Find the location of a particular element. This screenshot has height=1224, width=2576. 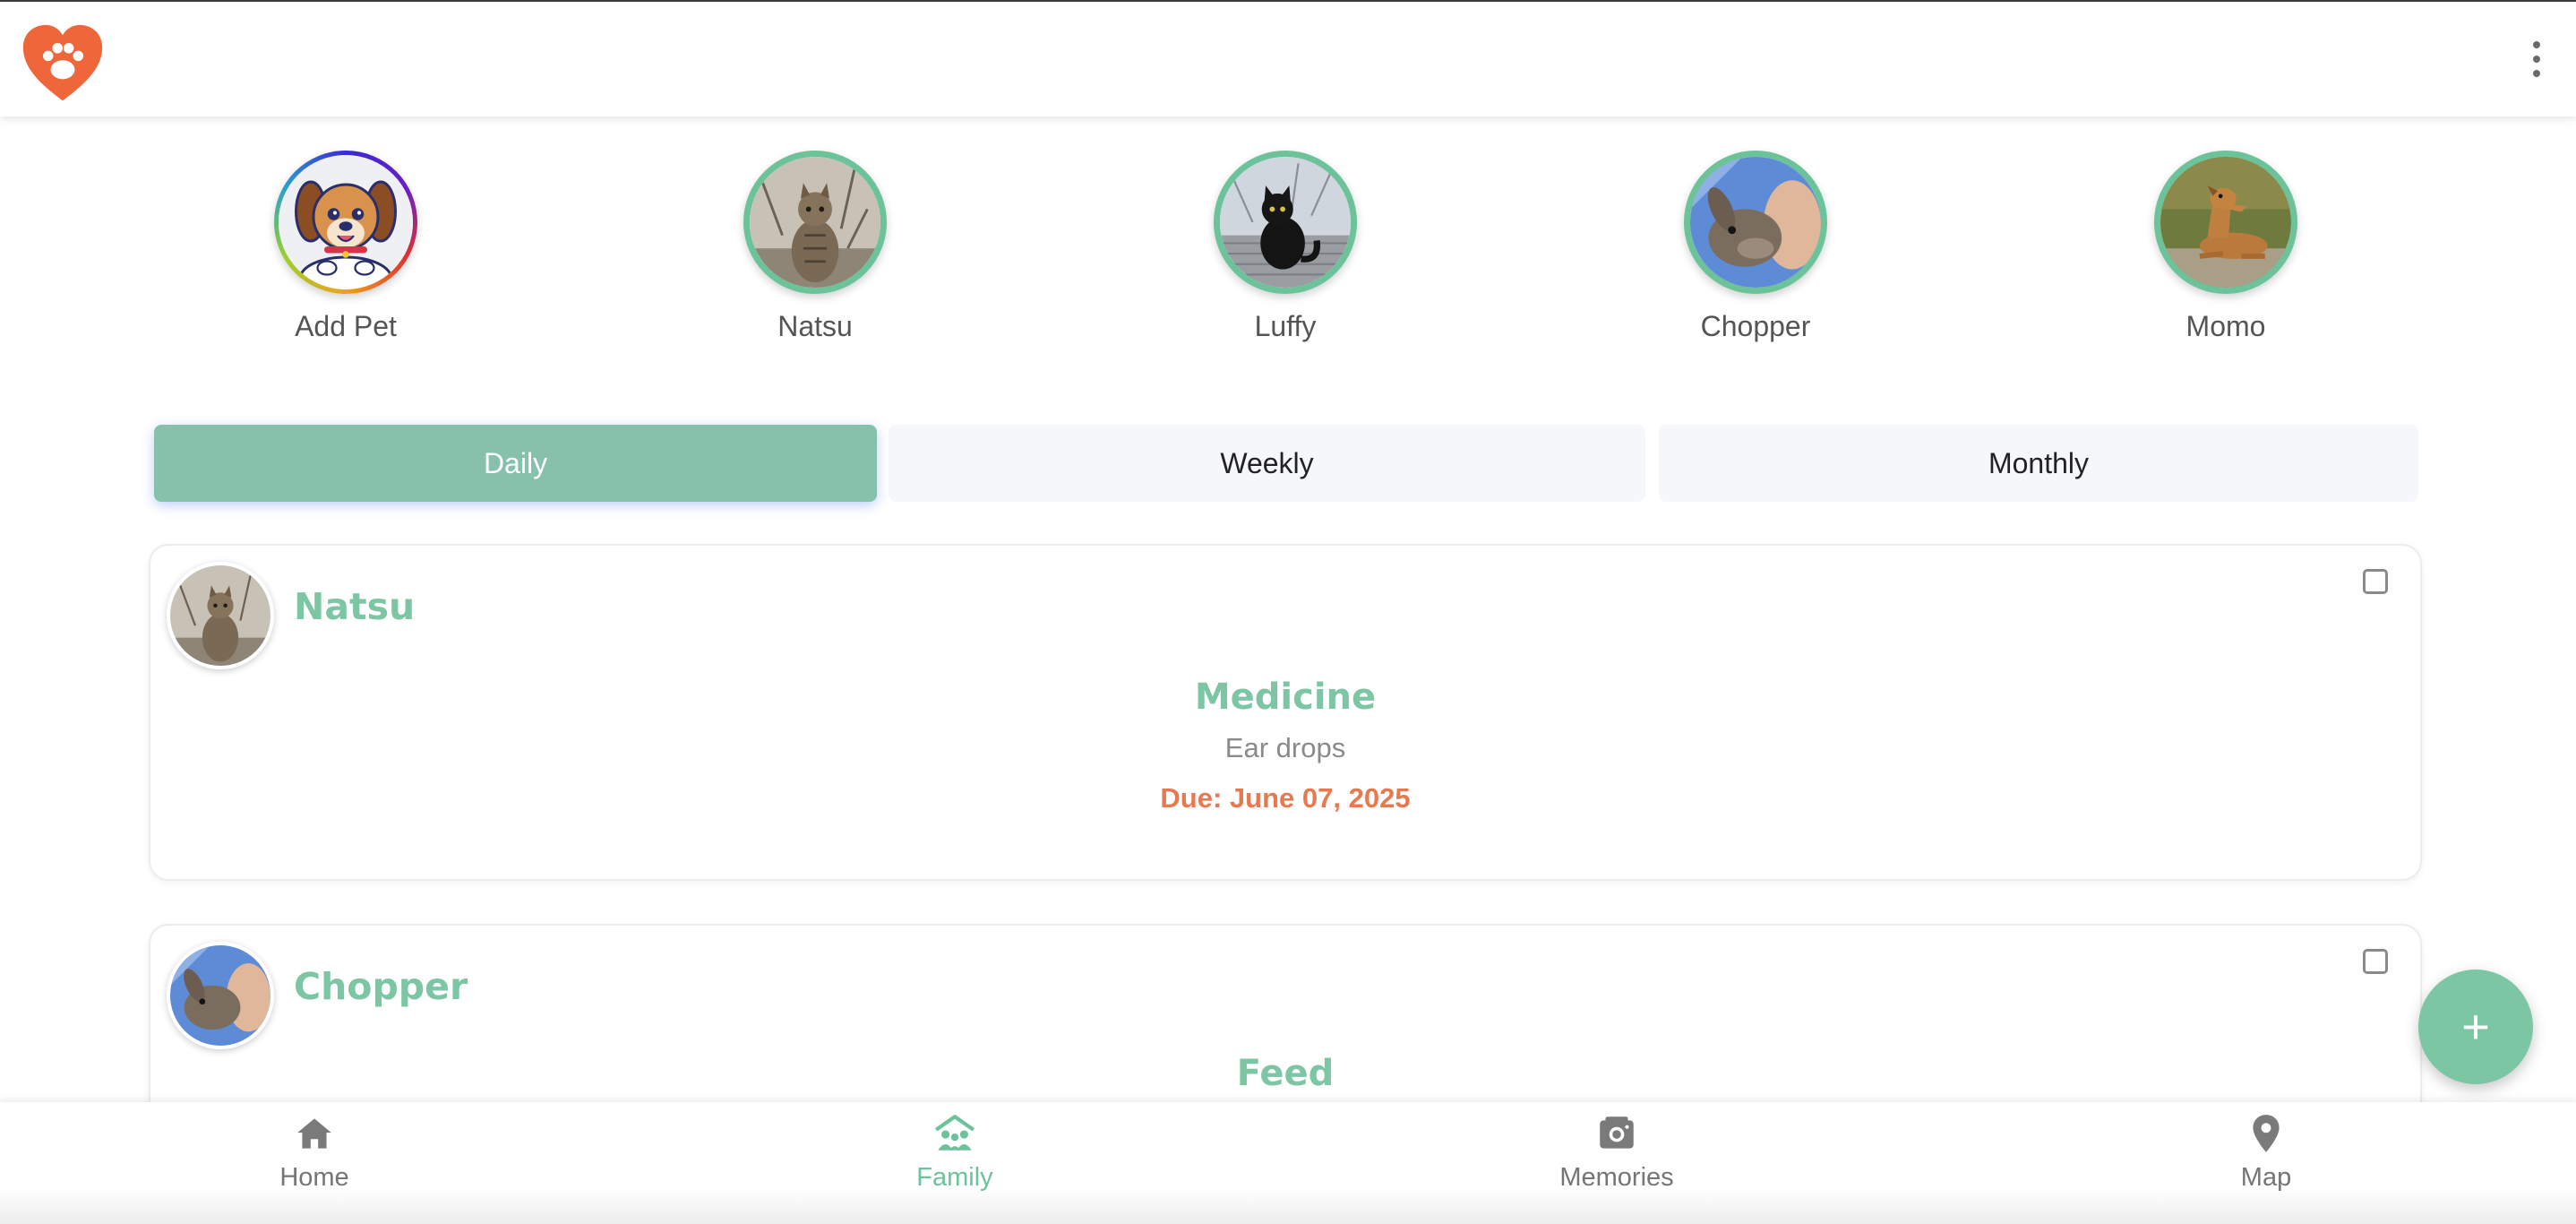

plus-icon: + is located at coordinates (2475, 1027).